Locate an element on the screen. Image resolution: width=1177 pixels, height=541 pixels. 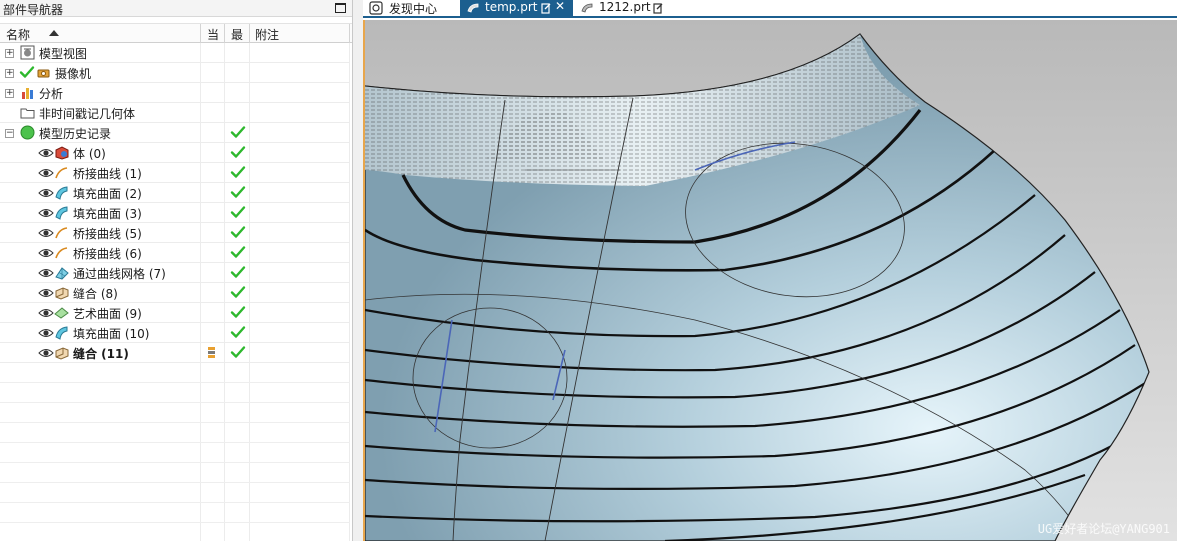
tree-item-label: 体 (0) is located at coordinates (89, 154).